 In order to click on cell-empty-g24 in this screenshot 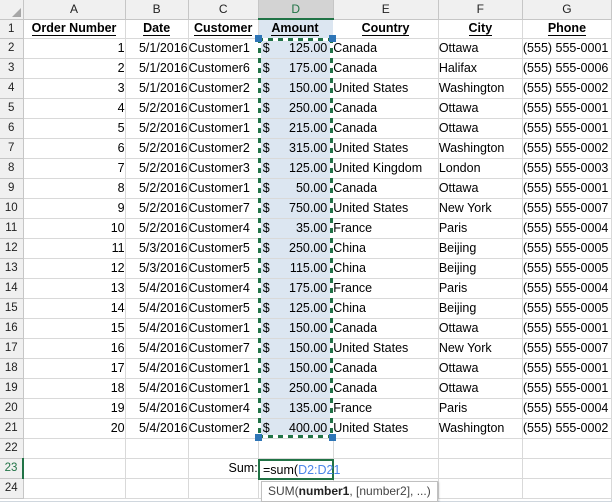, I will do `click(567, 488)`.